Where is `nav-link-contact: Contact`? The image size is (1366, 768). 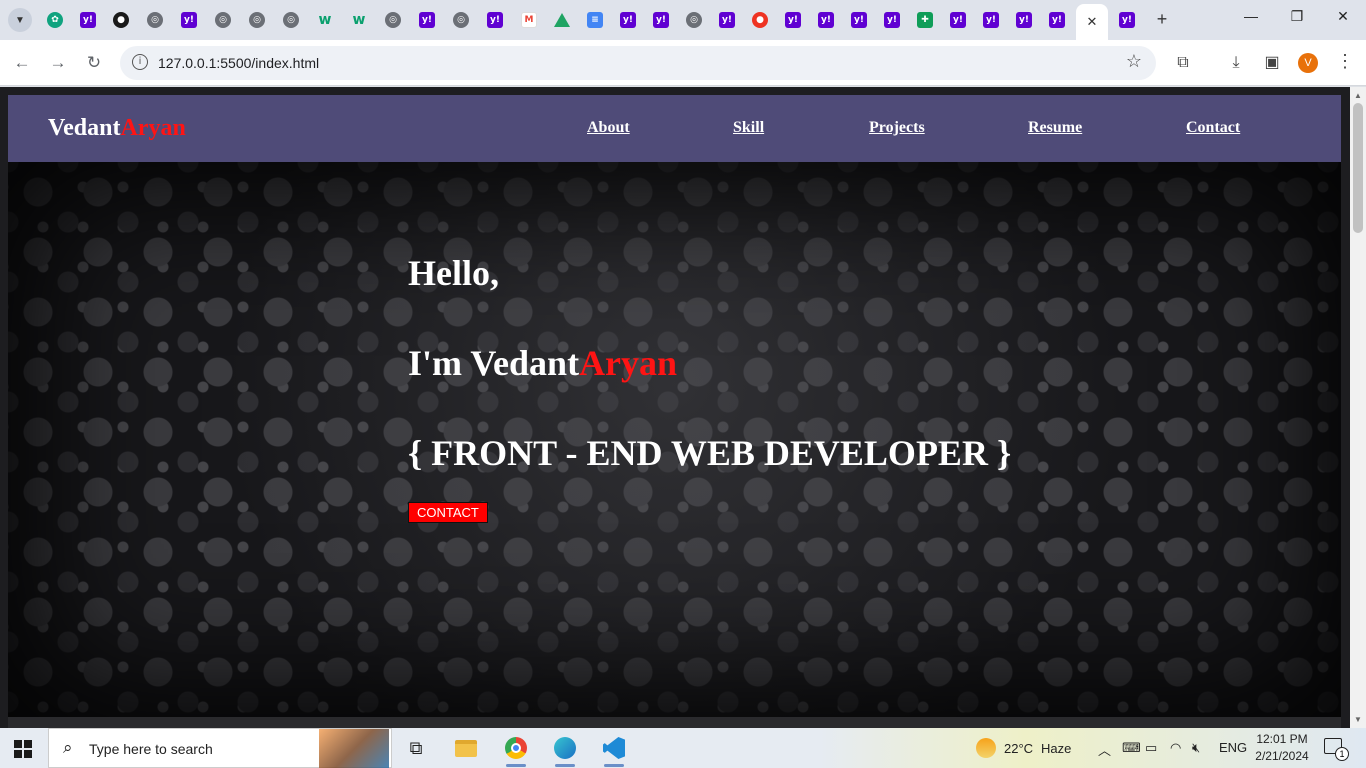 nav-link-contact: Contact is located at coordinates (1213, 128).